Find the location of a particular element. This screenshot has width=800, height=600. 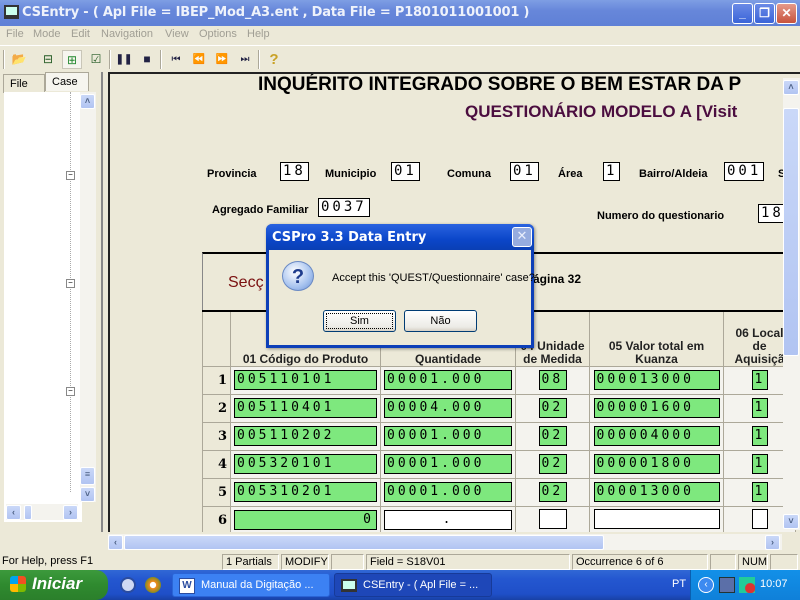

tab-case: Case is located at coordinates (67, 81).